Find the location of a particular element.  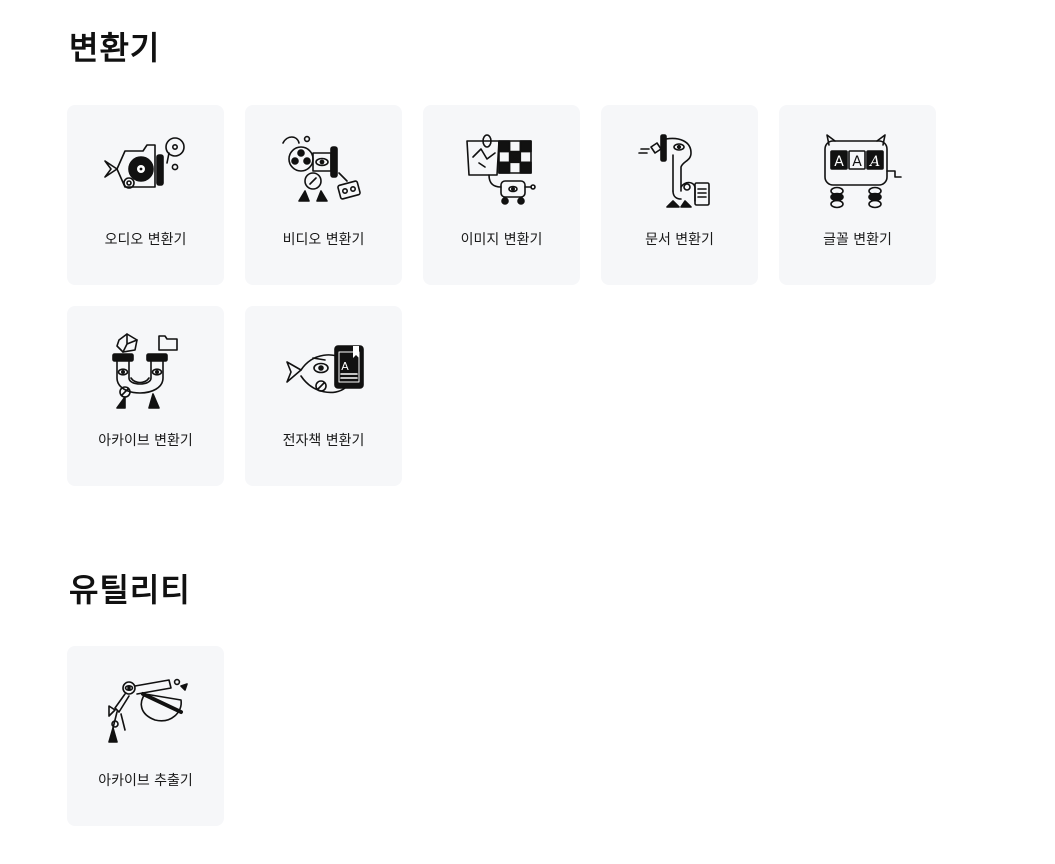

archive-extractor-icon is located at coordinates (145, 712).